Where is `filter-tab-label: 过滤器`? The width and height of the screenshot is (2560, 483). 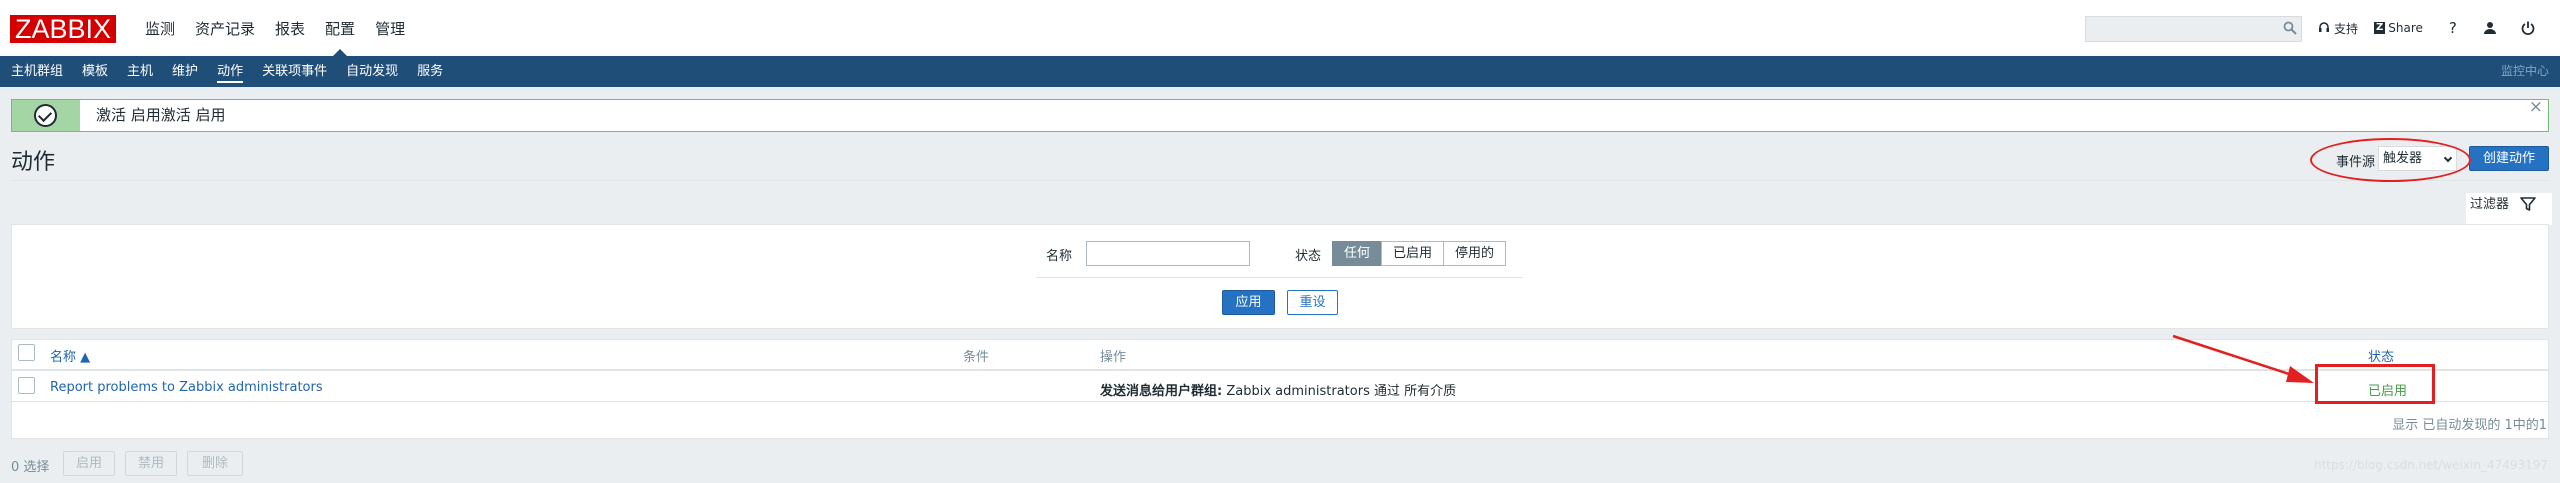 filter-tab-label: 过滤器 is located at coordinates (2489, 205).